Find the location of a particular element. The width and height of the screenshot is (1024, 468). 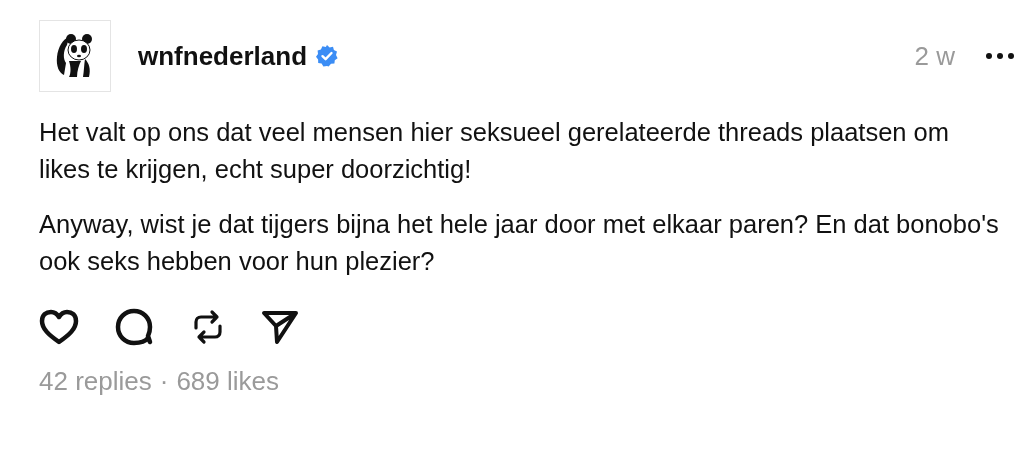

post-text: Anyway, wist je dat tijgers bijna het hele jaar door met elkaar paren? En dat bonobo's ook seks hebben voor hun plezier? is located at coordinates (519, 243).